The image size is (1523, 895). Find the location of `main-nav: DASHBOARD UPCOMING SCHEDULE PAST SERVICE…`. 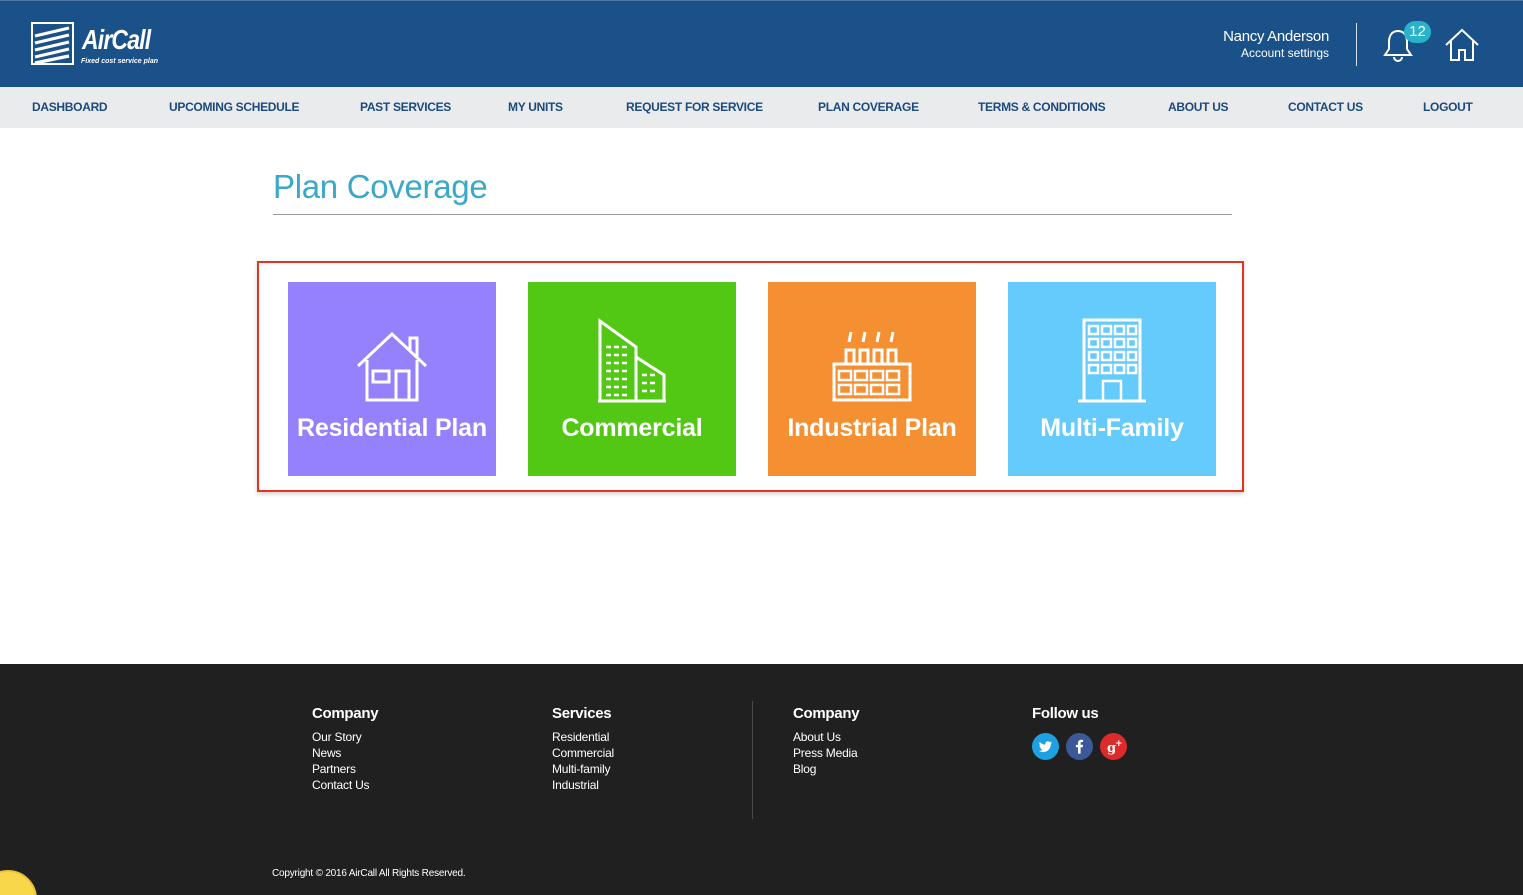

main-nav: DASHBOARD UPCOMING SCHEDULE PAST SERVICE… is located at coordinates (761, 107).